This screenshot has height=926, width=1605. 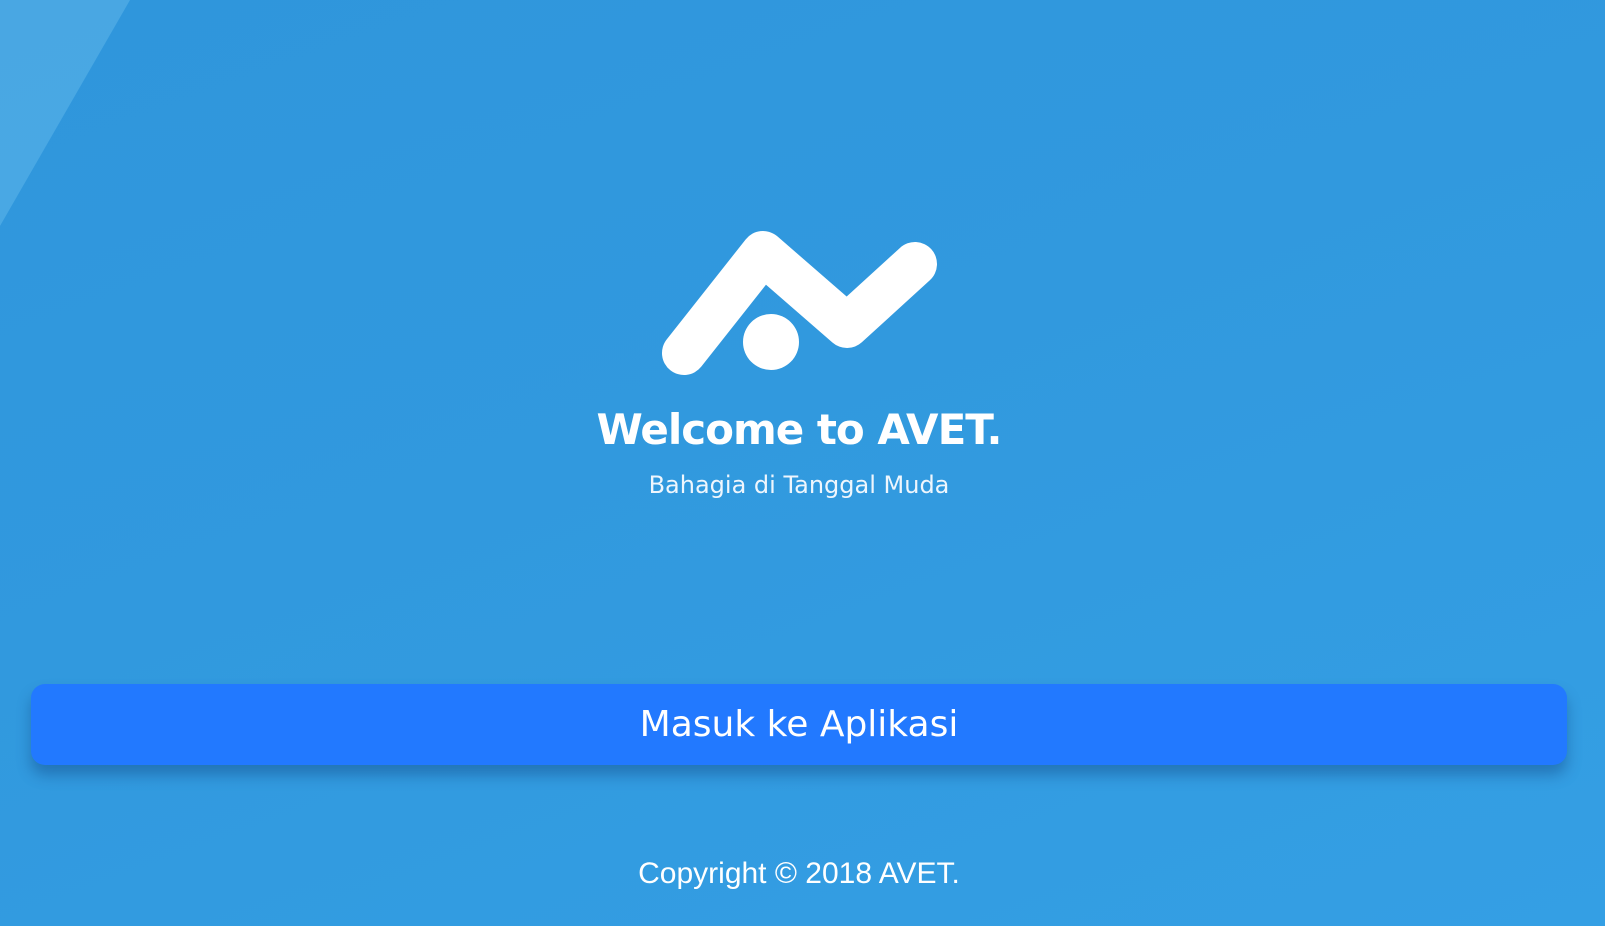 I want to click on welcome-title: Welcome to AVET., so click(x=799, y=429).